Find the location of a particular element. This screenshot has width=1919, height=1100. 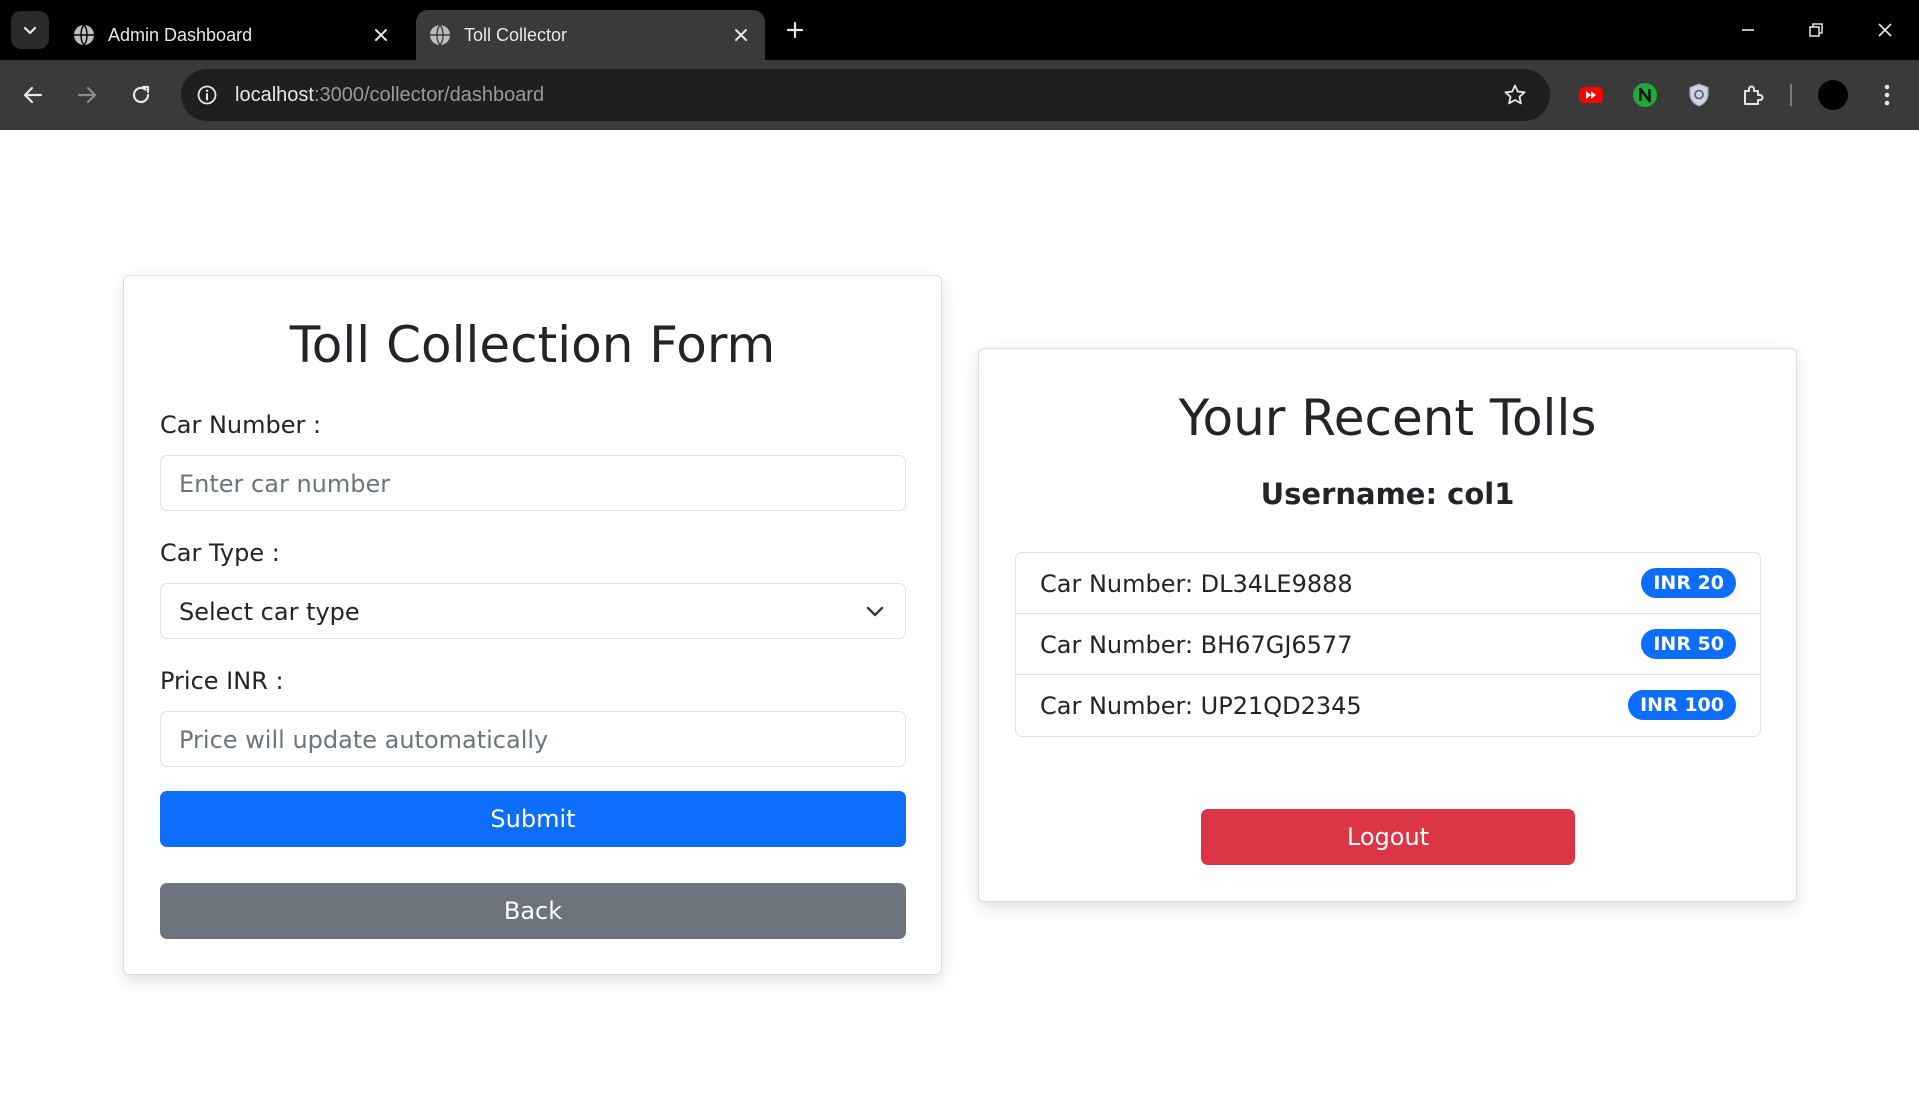

amount-badge: INR 100 is located at coordinates (1682, 705).